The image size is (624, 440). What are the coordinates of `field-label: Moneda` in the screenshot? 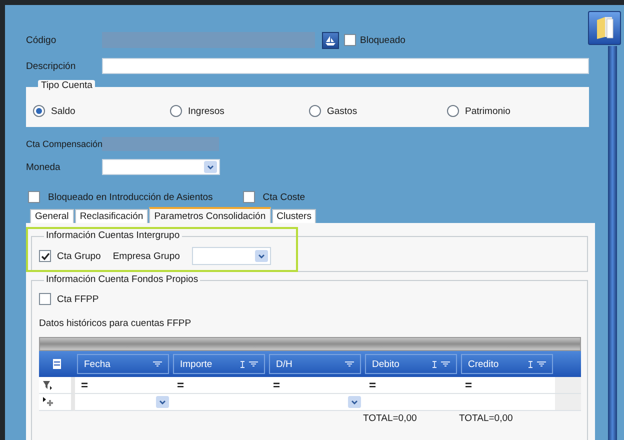 It's located at (44, 167).